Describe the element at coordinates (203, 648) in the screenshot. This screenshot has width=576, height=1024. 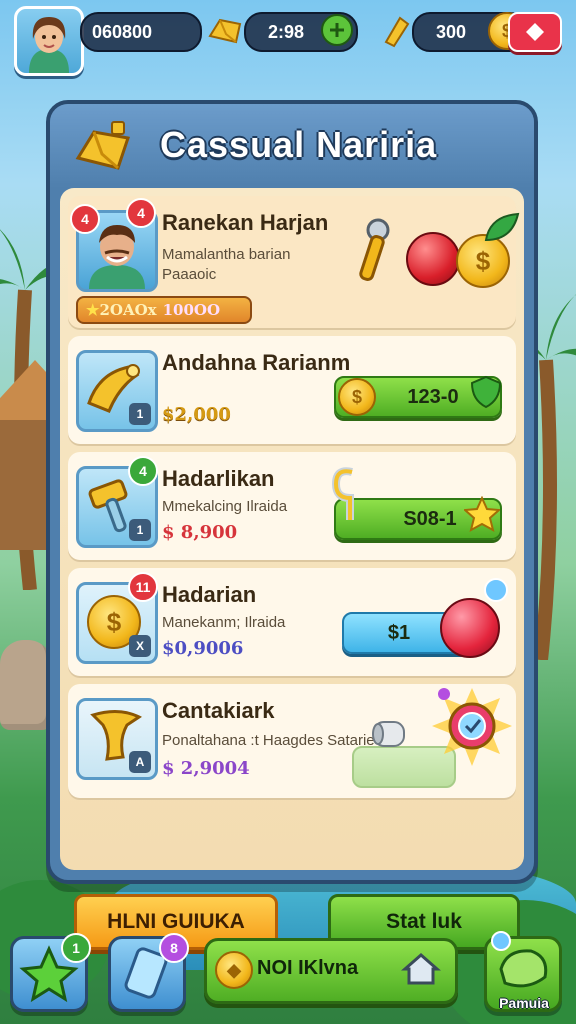
I see `item-price: $0,9006` at that location.